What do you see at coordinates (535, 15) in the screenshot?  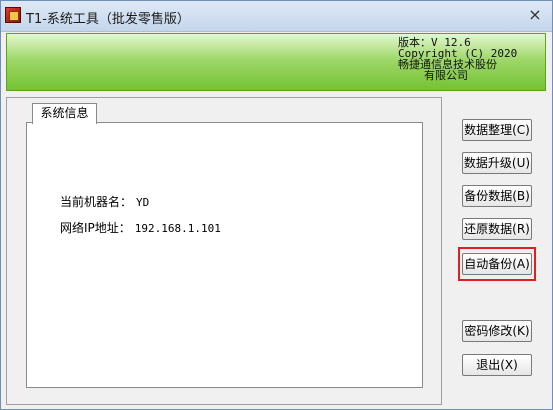 I see `close-button: ×` at bounding box center [535, 15].